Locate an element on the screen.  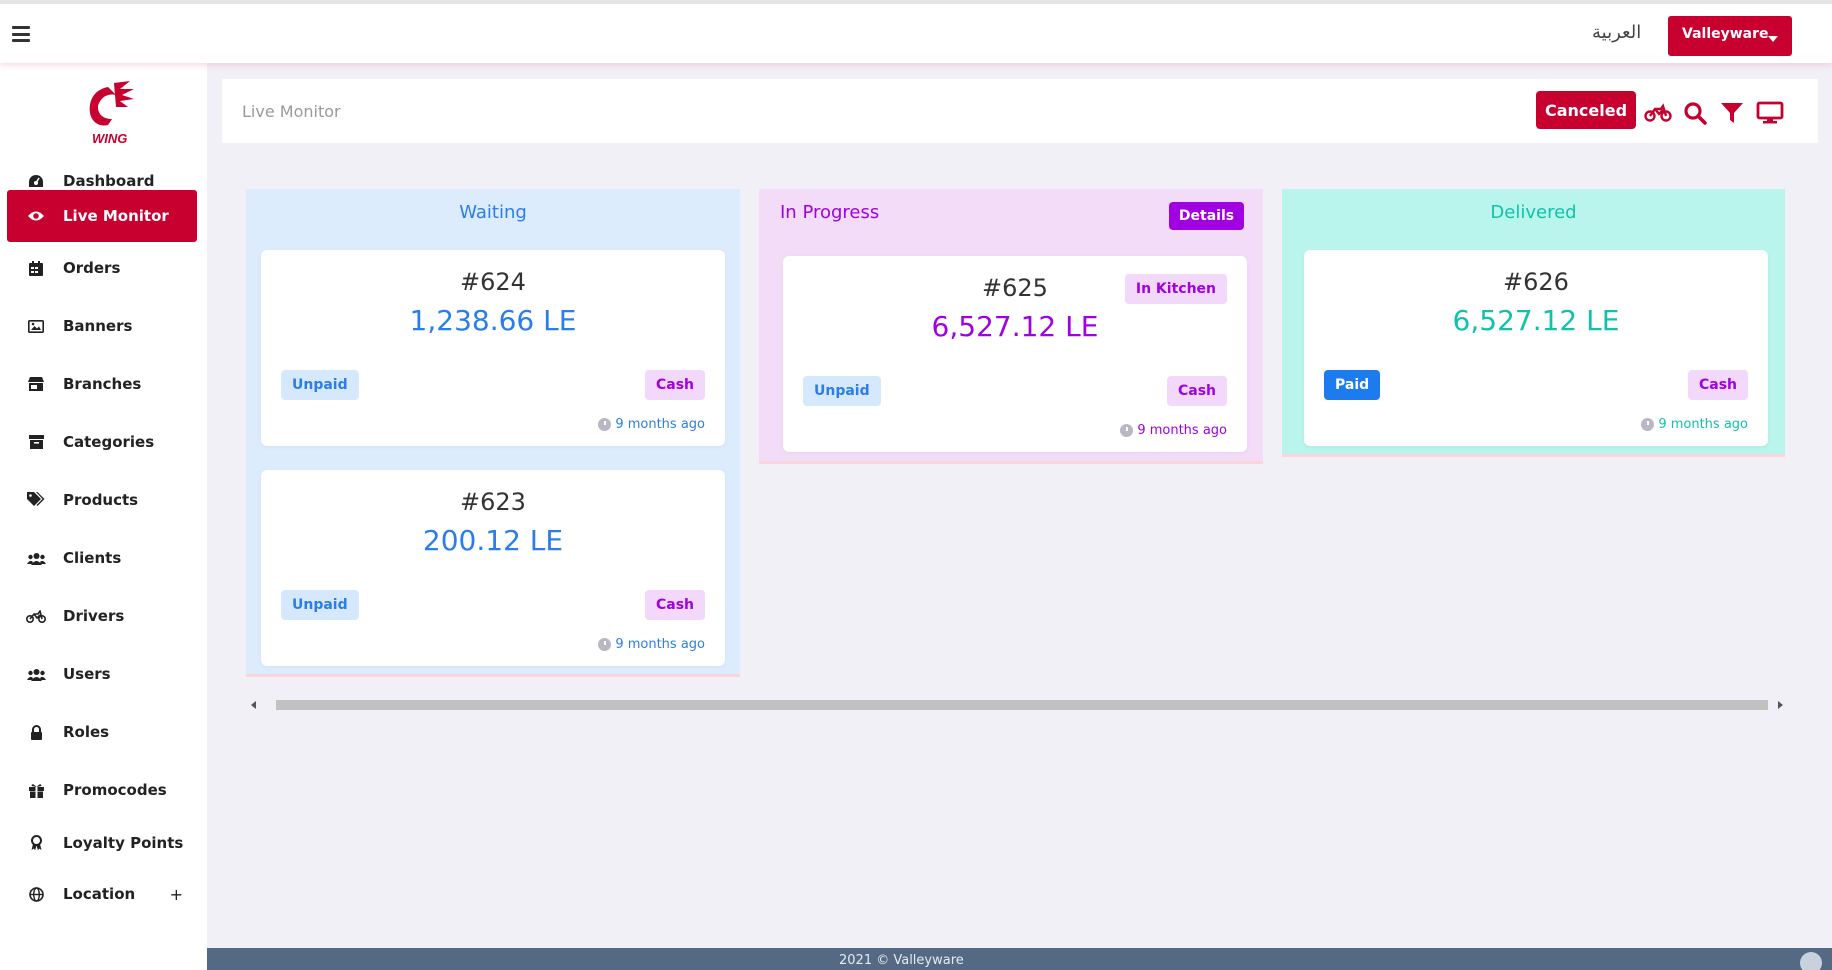
sidebar-item-label: Users is located at coordinates (87, 674).